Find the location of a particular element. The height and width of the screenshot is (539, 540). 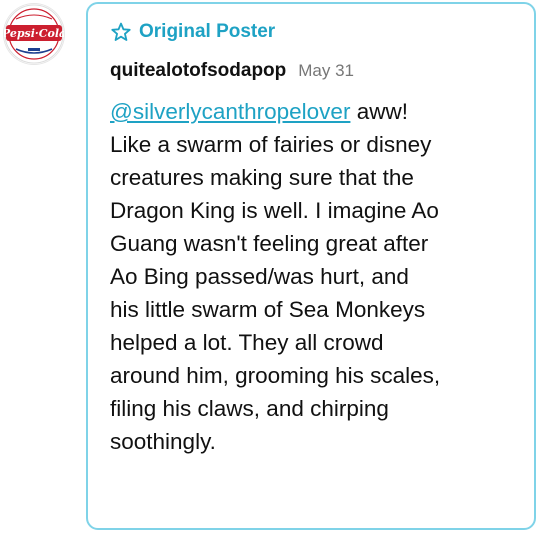

post-line: Ao Bing passed/was hurt, and is located at coordinates (259, 276).